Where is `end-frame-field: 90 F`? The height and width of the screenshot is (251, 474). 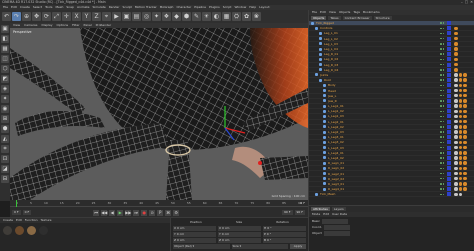
end-frame-field: 90 F is located at coordinates (299, 212).